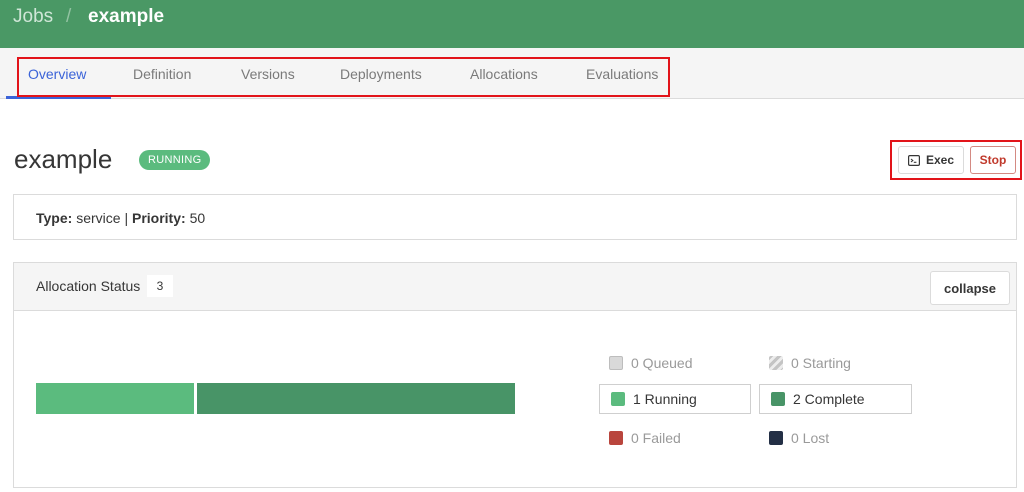 The height and width of the screenshot is (492, 1024). I want to click on tab-evaluations: Evaluations, so click(622, 74).